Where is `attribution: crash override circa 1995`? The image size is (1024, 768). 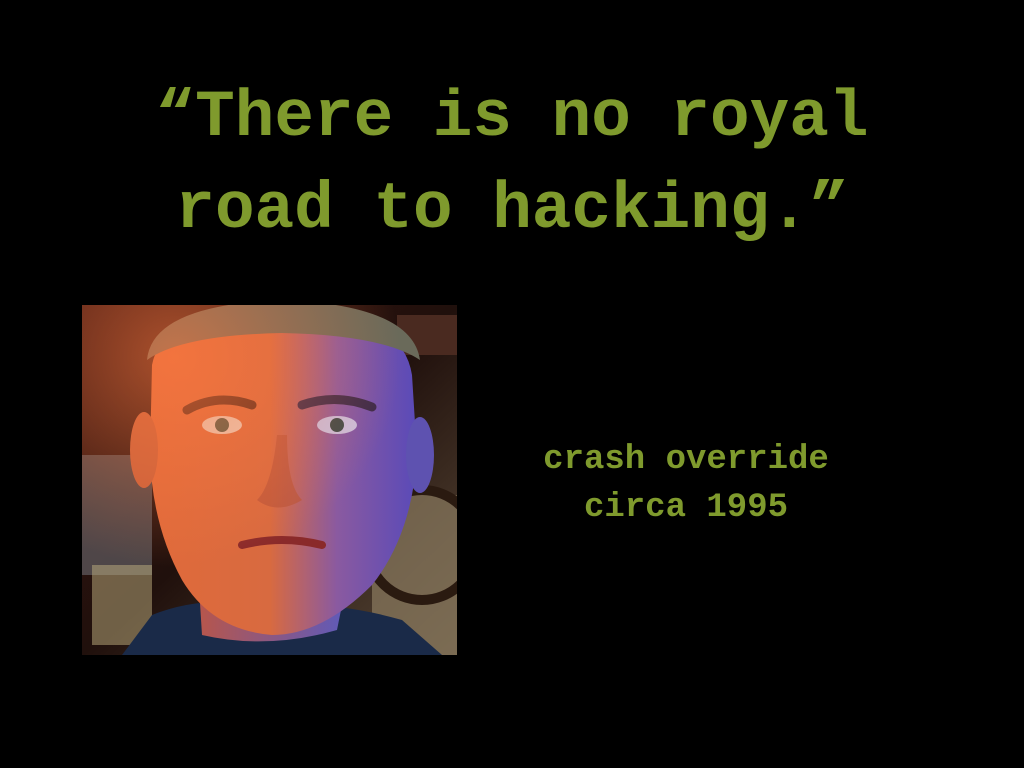 attribution: crash override circa 1995 is located at coordinates (686, 484).